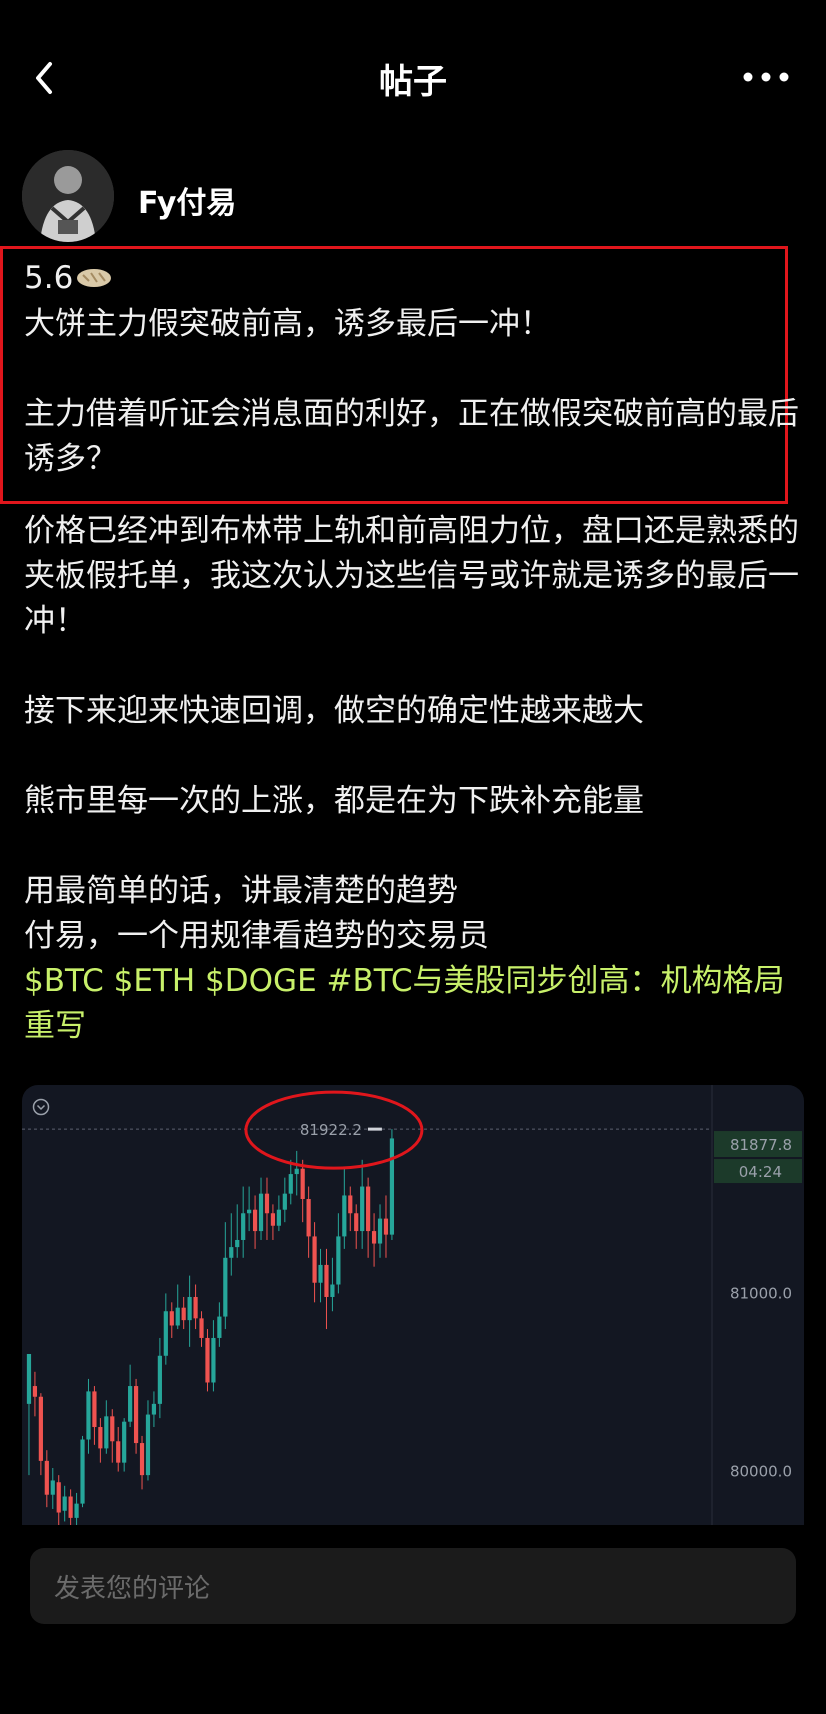 The image size is (826, 1714). Describe the element at coordinates (334, 711) in the screenshot. I see `post-paragraph: 接下来迎来快速回调，做空的确定性越来越大` at that location.